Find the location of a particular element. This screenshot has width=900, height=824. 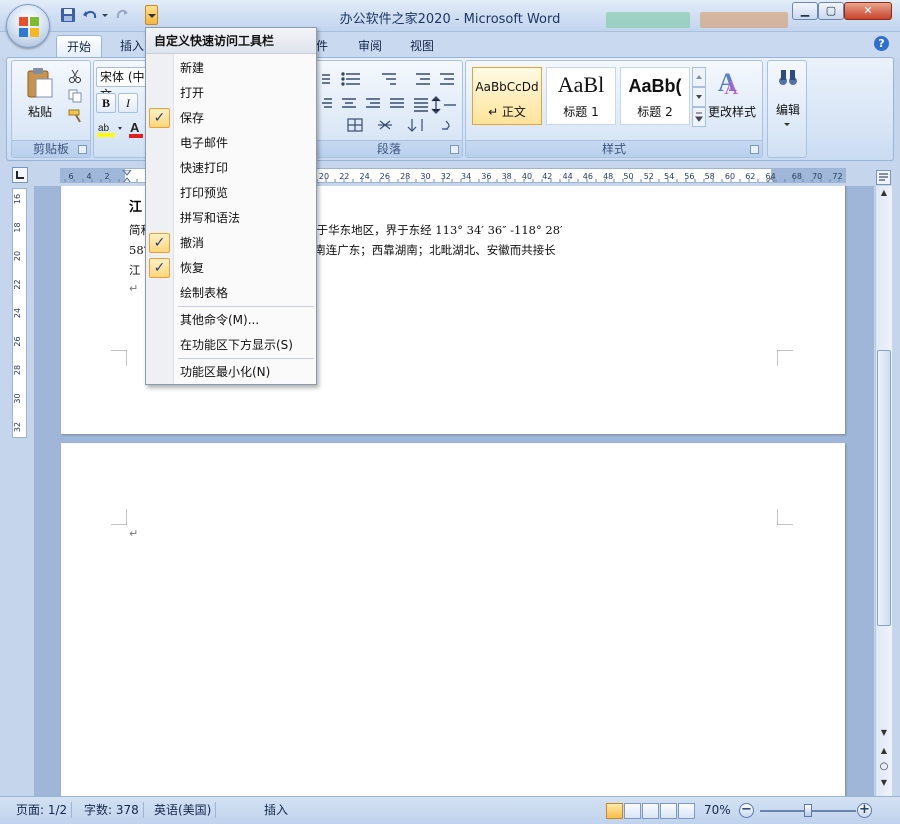

menu-item-5: 快速打印 is located at coordinates (231, 168).